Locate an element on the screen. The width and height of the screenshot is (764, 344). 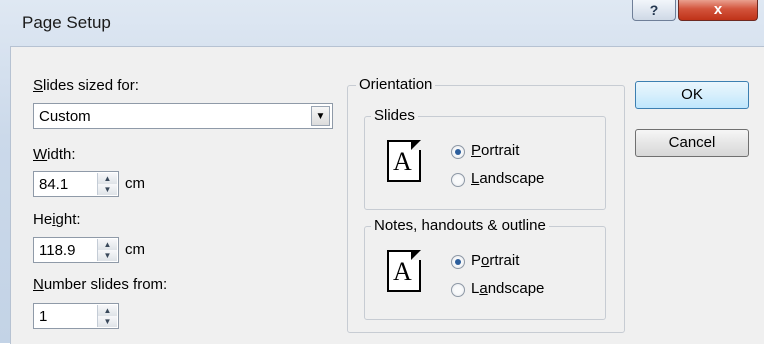
number-slides-from-spinner: 1 ▲ ▼ is located at coordinates (76, 316).